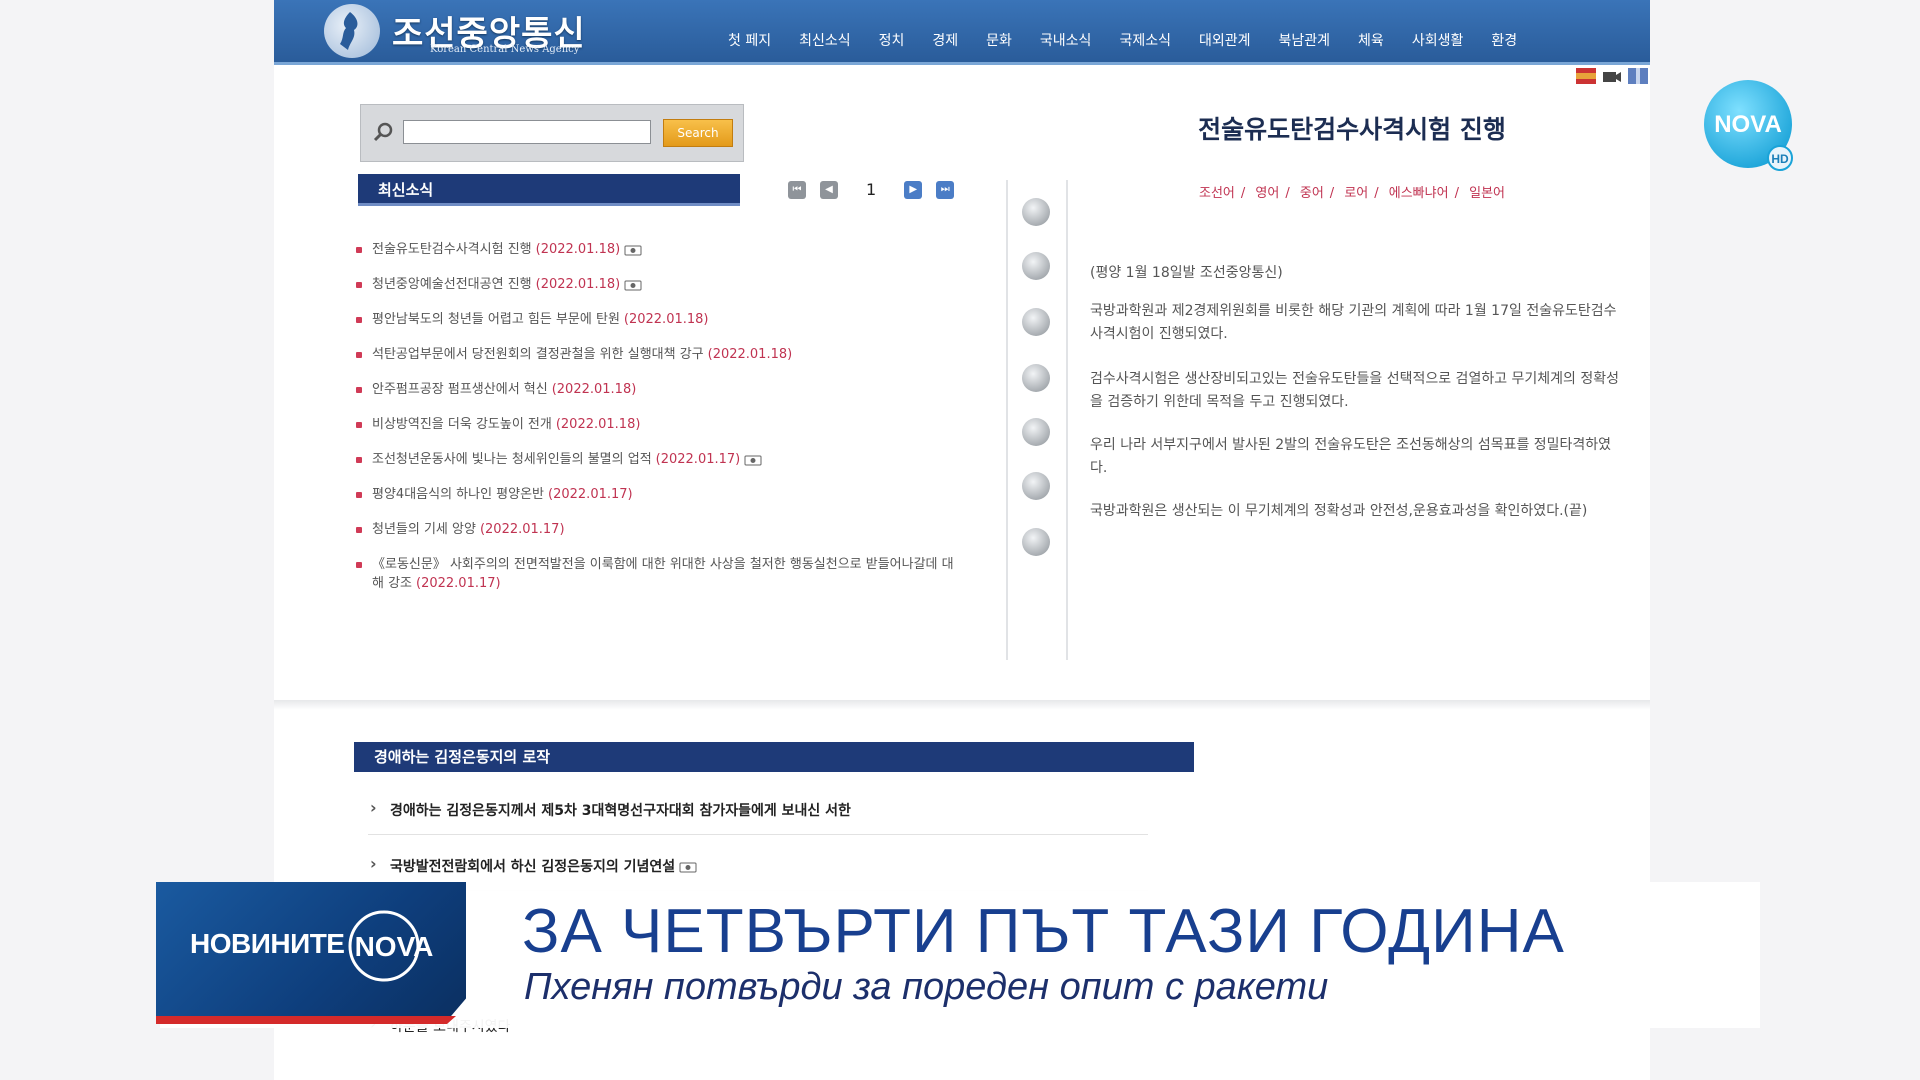 The height and width of the screenshot is (1080, 1920). What do you see at coordinates (926, 987) in the screenshot?
I see `subheadline: Пхенян потвърди за пореден опит с ракети` at bounding box center [926, 987].